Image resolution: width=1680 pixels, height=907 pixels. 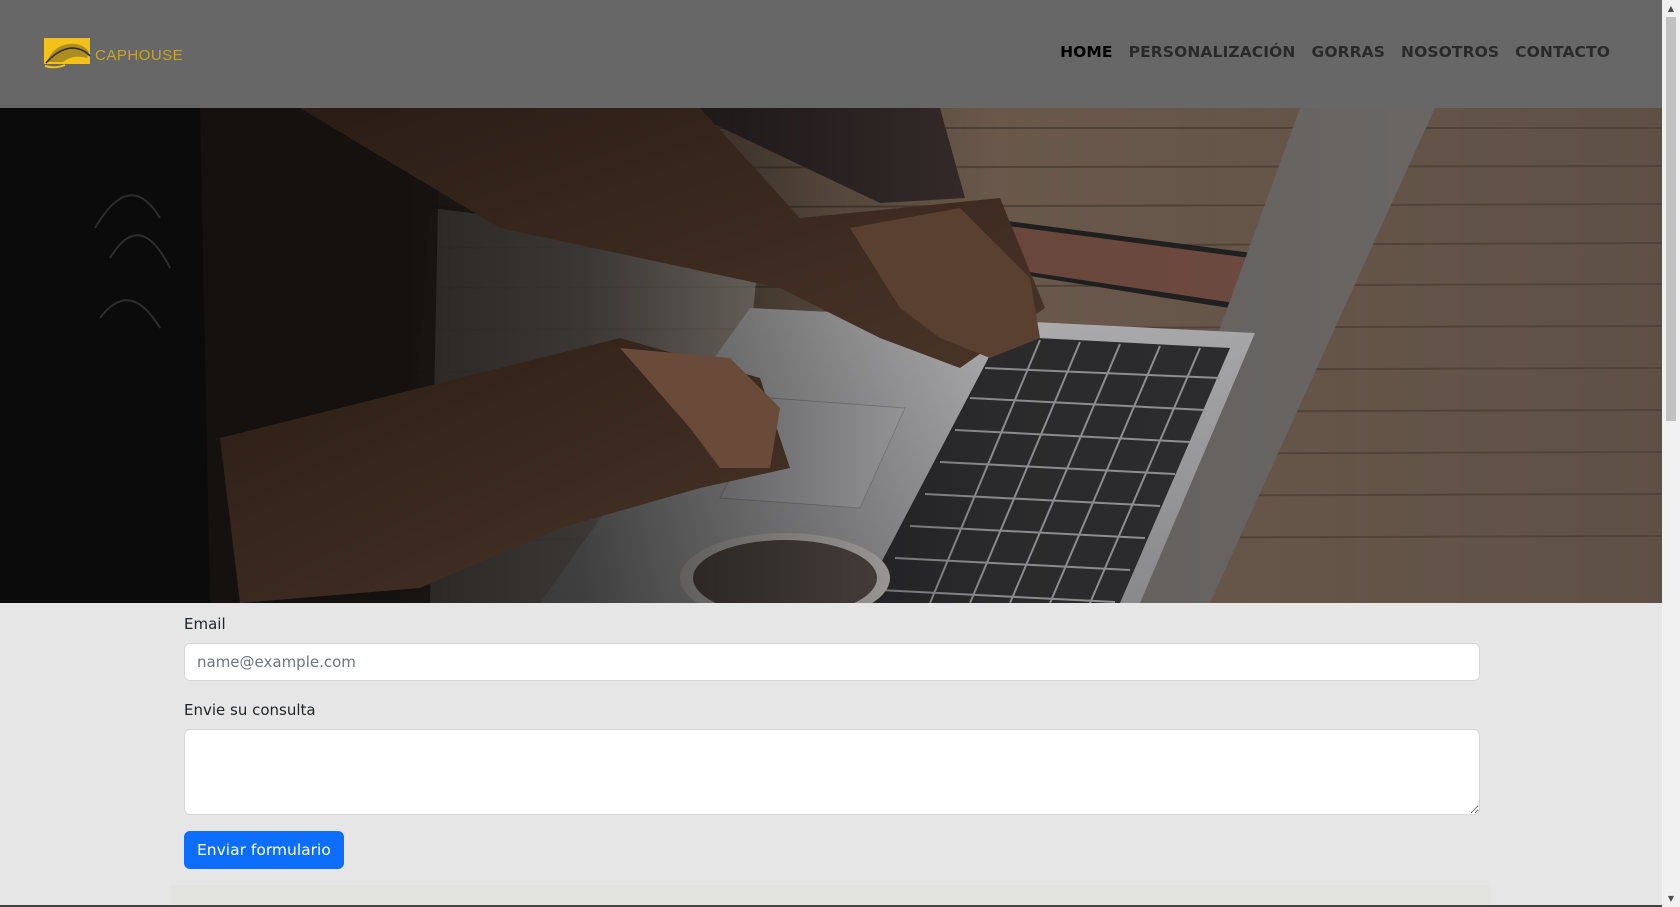 I want to click on nav-item-personalizacion: PERSONALIZACIÓN, so click(x=1212, y=52).